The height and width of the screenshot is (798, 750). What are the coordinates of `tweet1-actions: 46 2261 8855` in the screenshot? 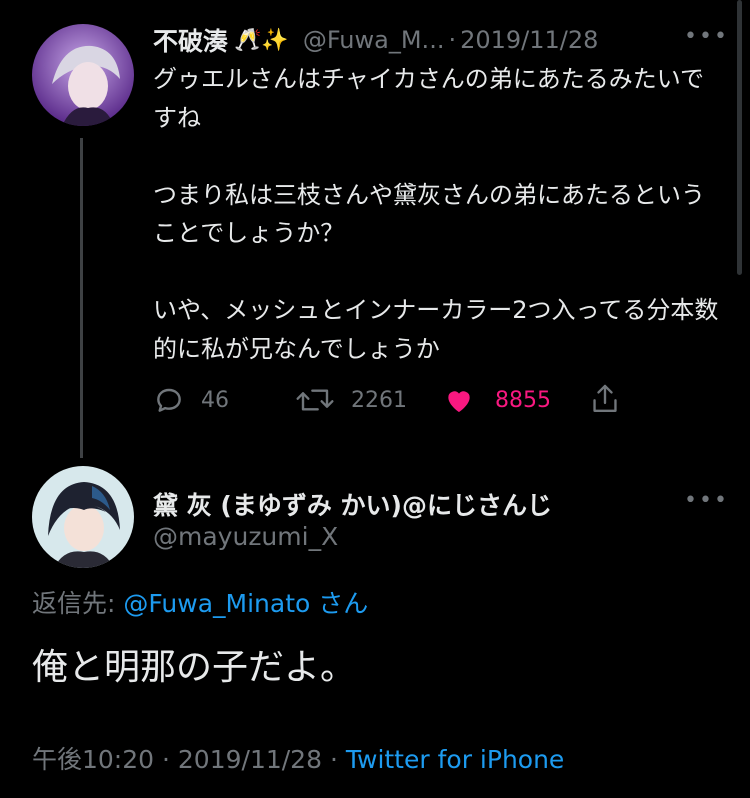 It's located at (393, 400).